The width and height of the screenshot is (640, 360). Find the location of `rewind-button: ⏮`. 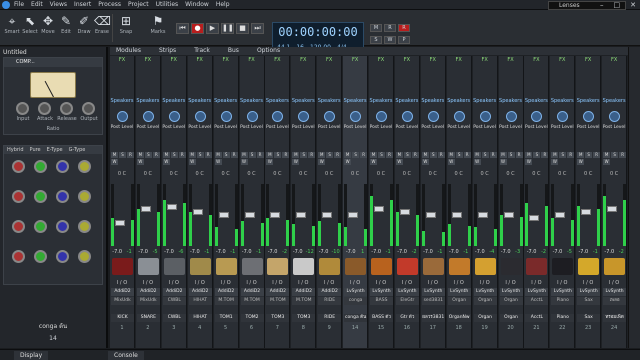

rewind-button: ⏮ is located at coordinates (182, 28).